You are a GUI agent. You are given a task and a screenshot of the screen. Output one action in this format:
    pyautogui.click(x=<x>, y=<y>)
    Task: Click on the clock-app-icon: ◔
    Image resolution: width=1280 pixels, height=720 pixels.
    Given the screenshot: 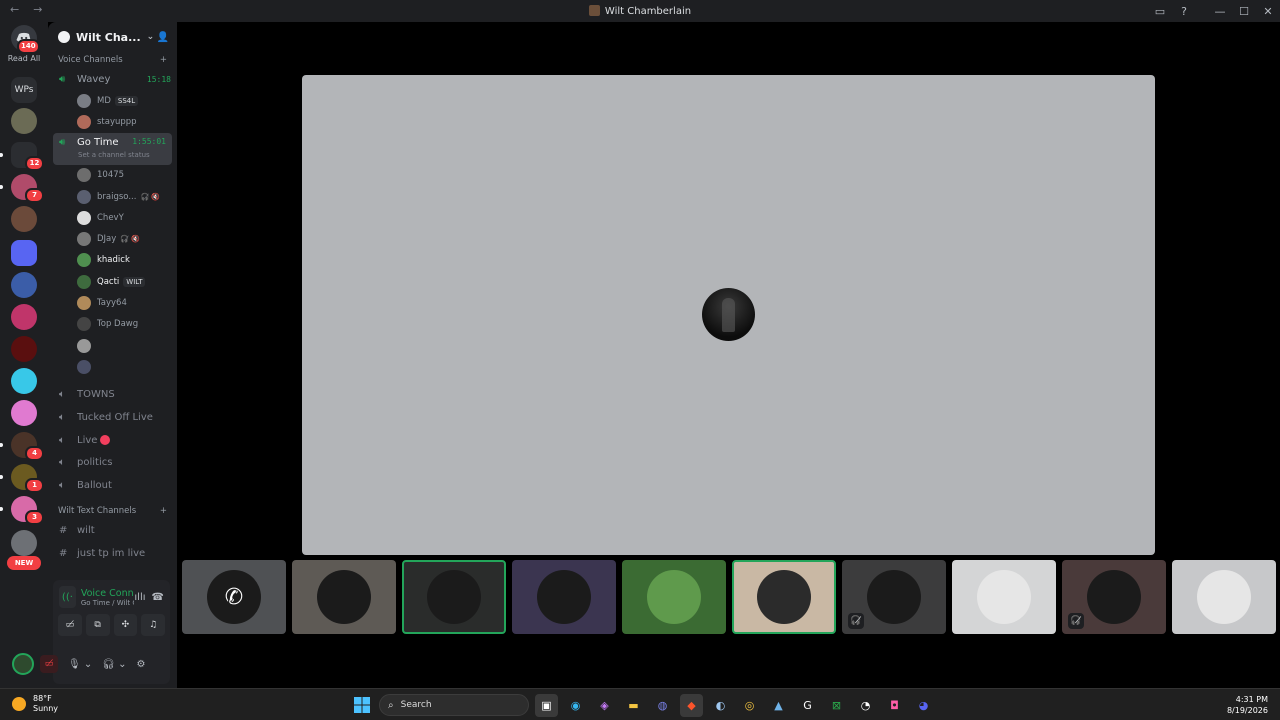 What is the action you would take?
    pyautogui.click(x=865, y=705)
    